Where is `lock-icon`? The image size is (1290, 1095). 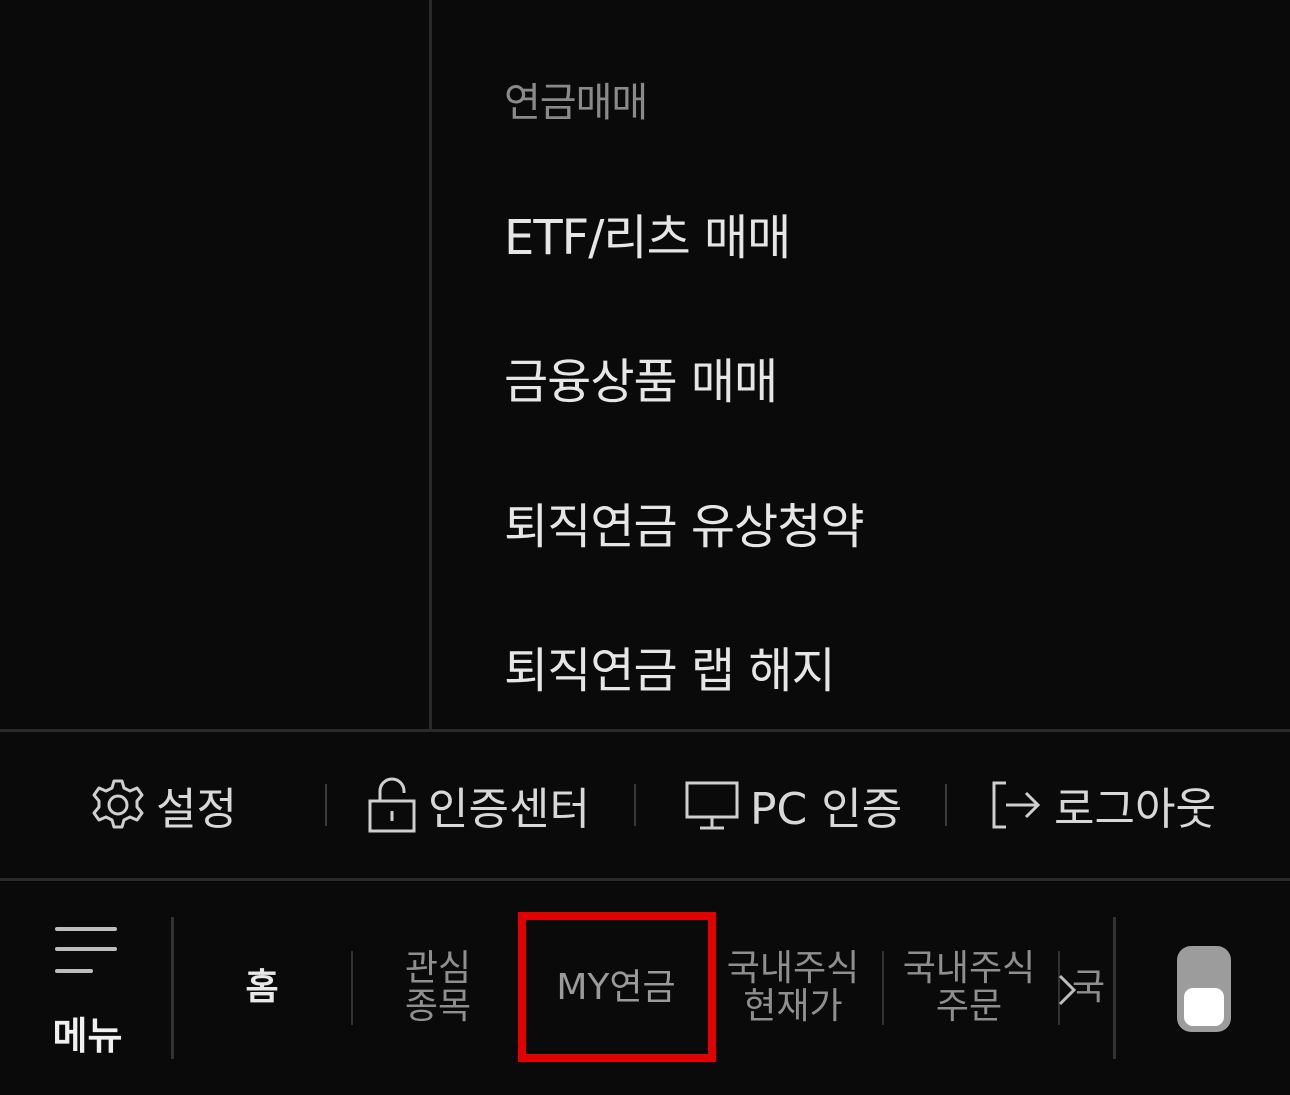 lock-icon is located at coordinates (392, 805).